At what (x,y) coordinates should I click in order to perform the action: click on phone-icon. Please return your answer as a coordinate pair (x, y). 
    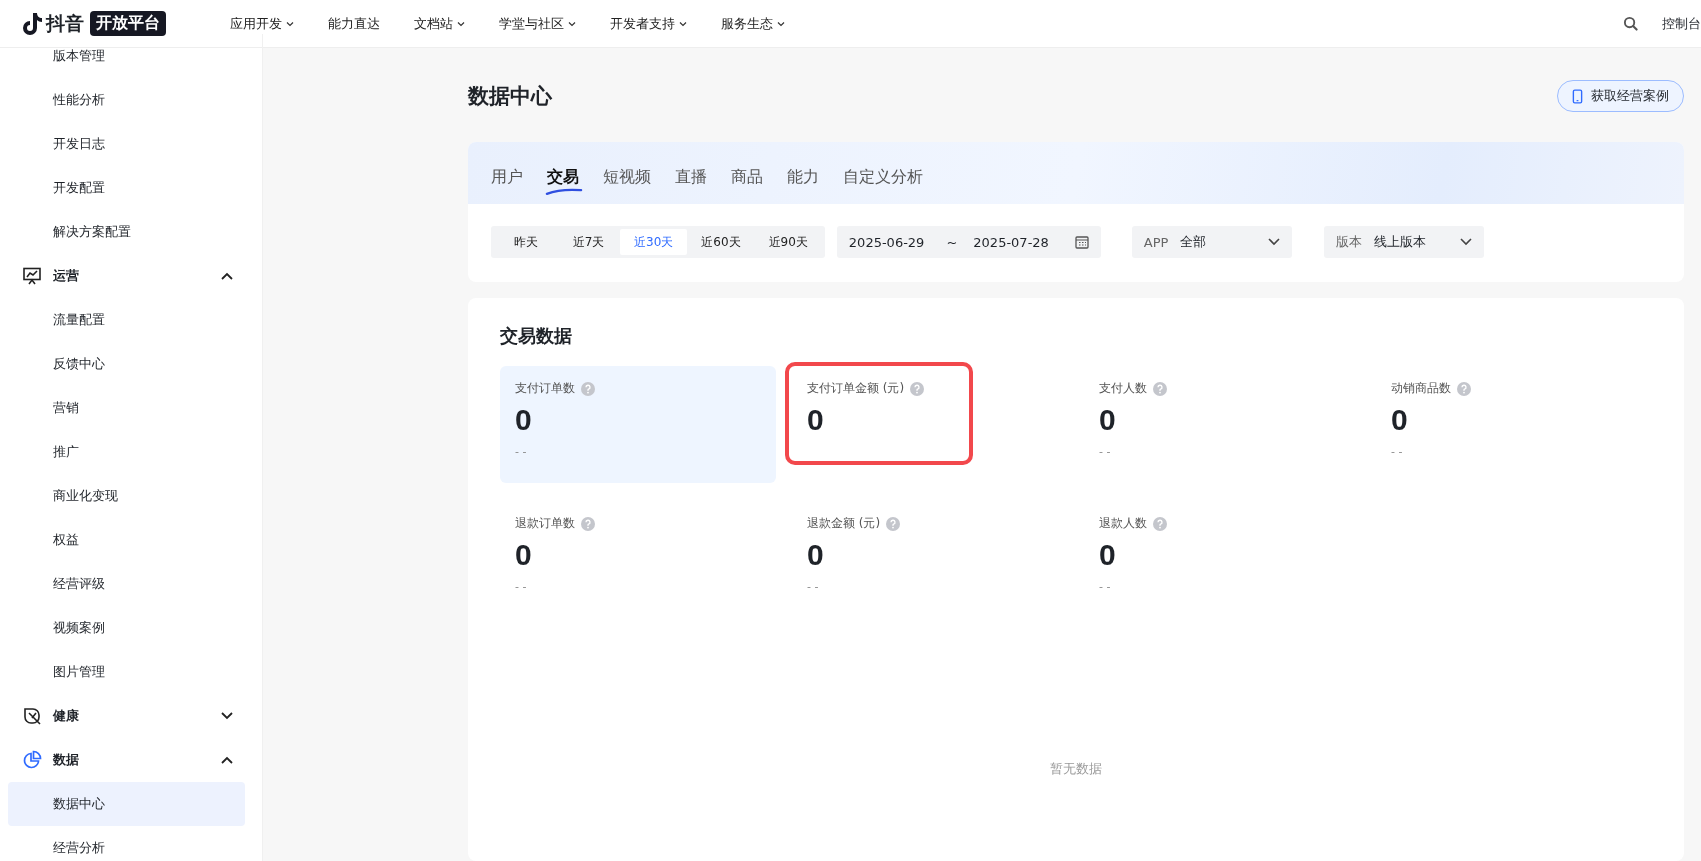
    Looking at the image, I should click on (1577, 96).